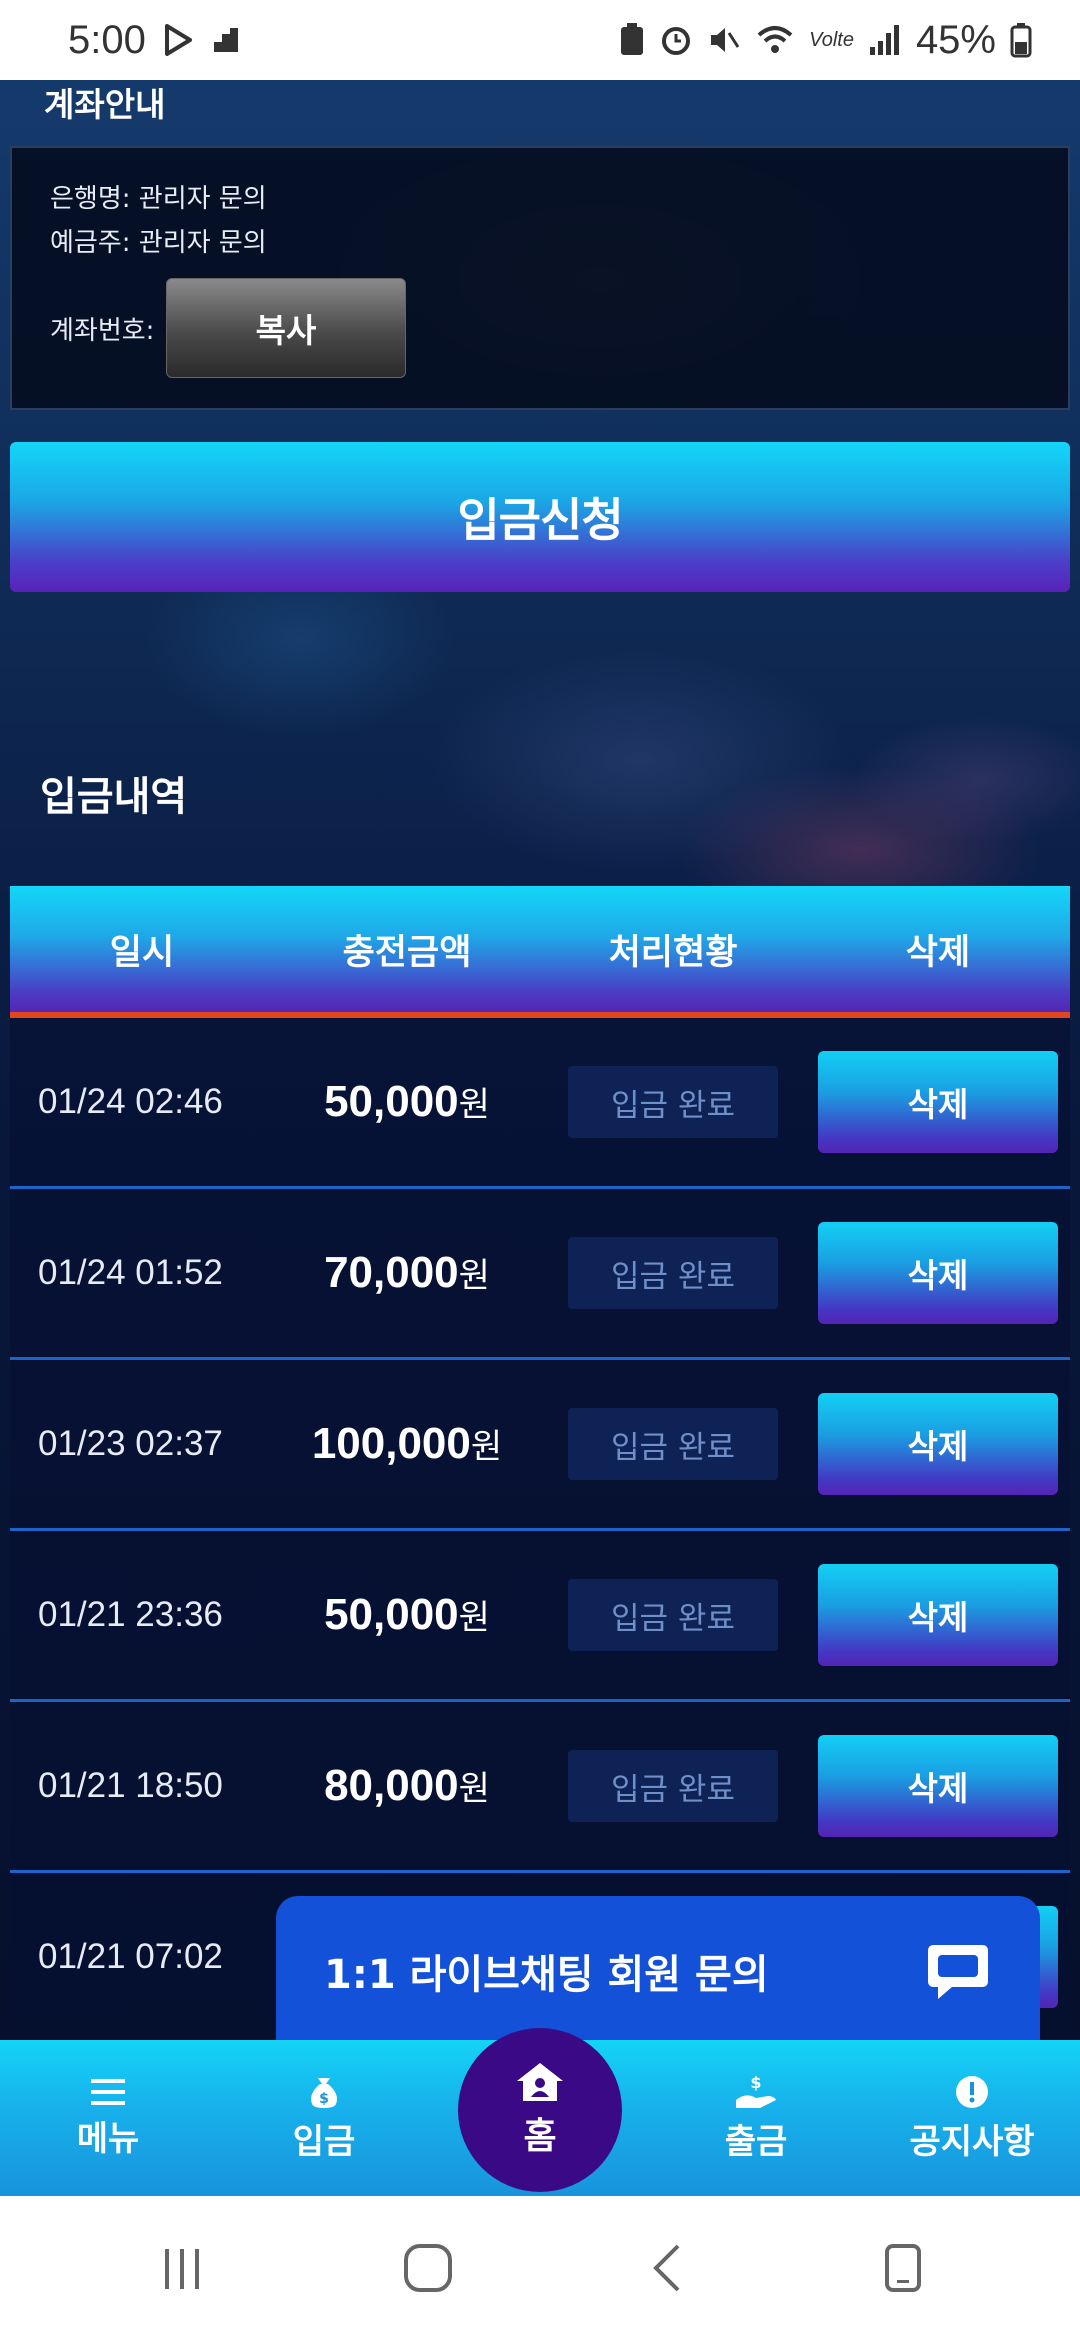  What do you see at coordinates (286, 328) in the screenshot?
I see `copy-button: 복사` at bounding box center [286, 328].